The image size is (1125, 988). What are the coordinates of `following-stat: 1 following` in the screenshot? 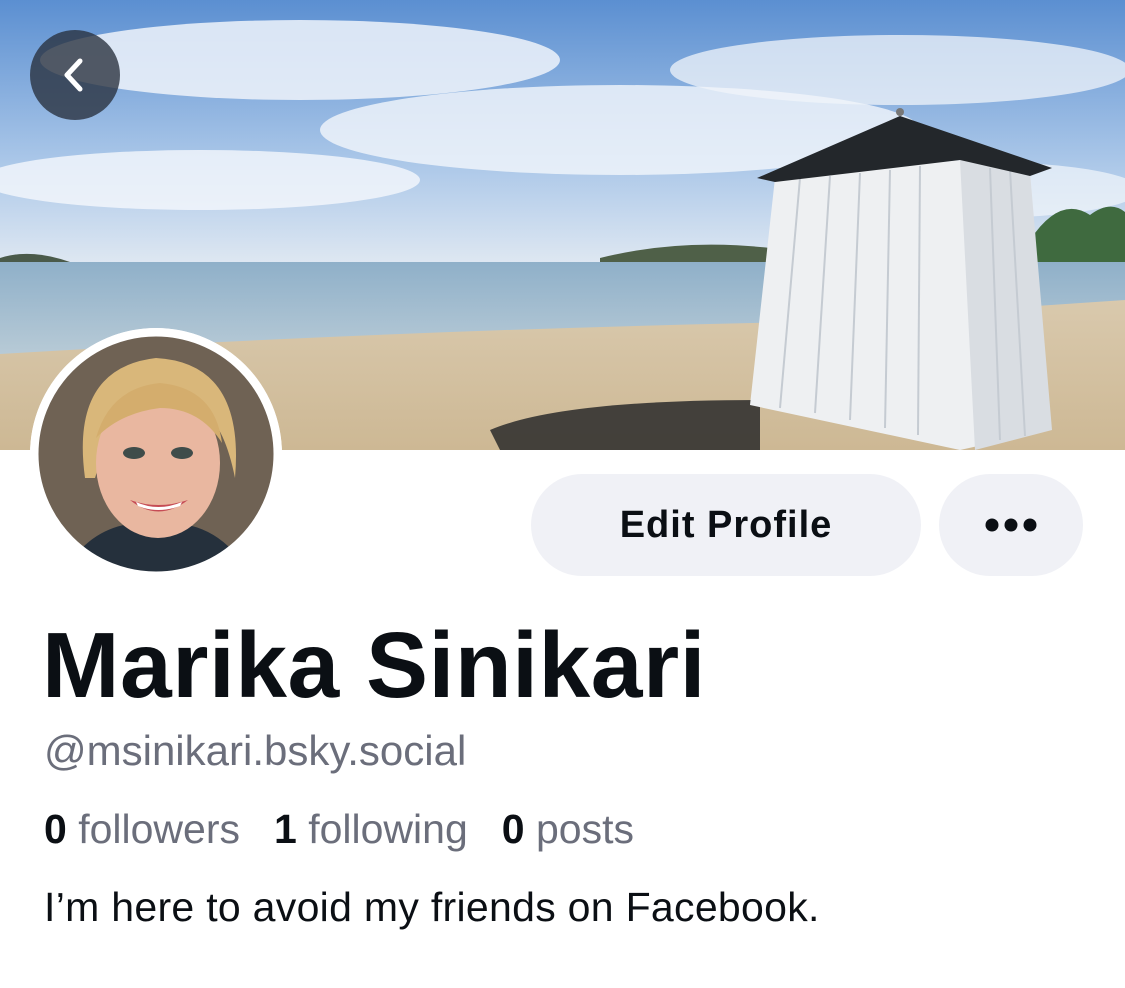 It's located at (371, 829).